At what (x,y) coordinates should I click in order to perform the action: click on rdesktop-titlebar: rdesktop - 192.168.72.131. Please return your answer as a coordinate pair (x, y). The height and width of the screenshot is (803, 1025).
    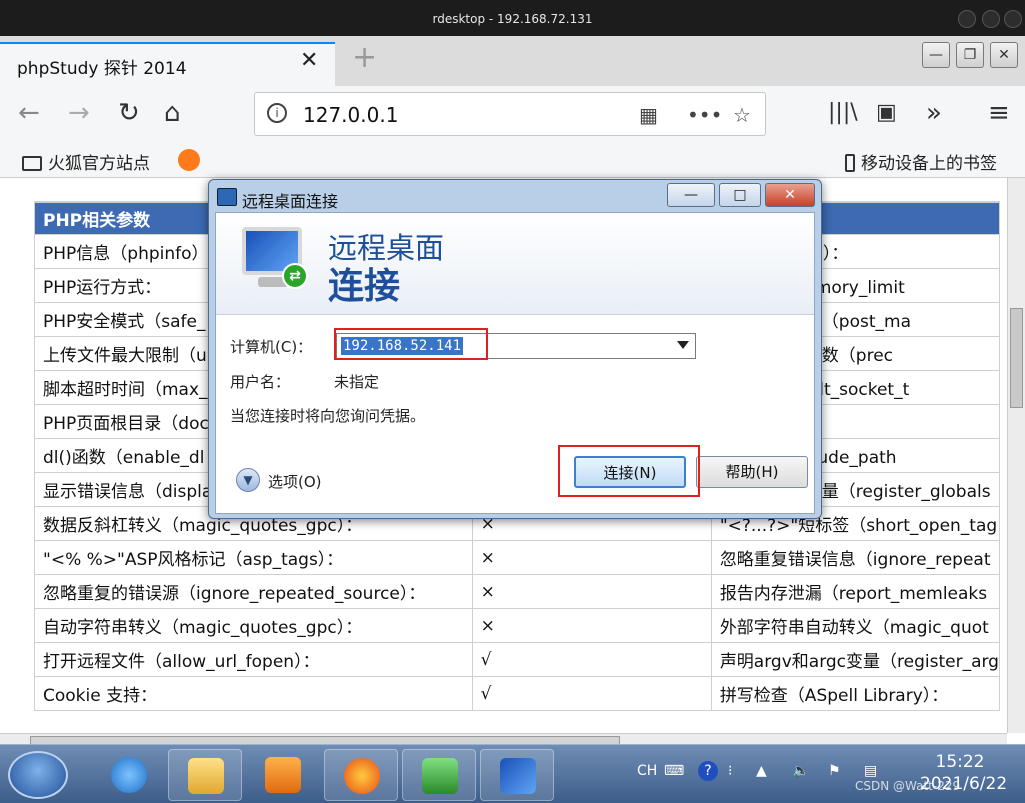
    Looking at the image, I should click on (512, 18).